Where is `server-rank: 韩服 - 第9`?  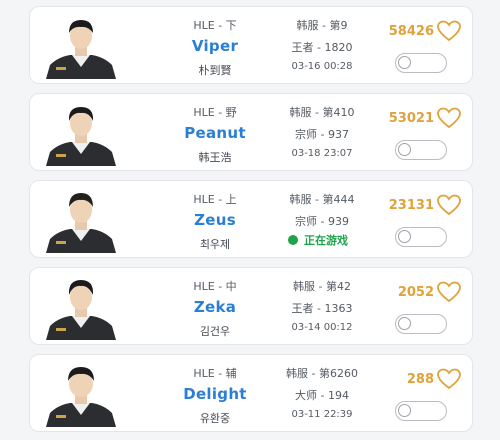
server-rank: 韩服 - 第9 is located at coordinates (322, 25).